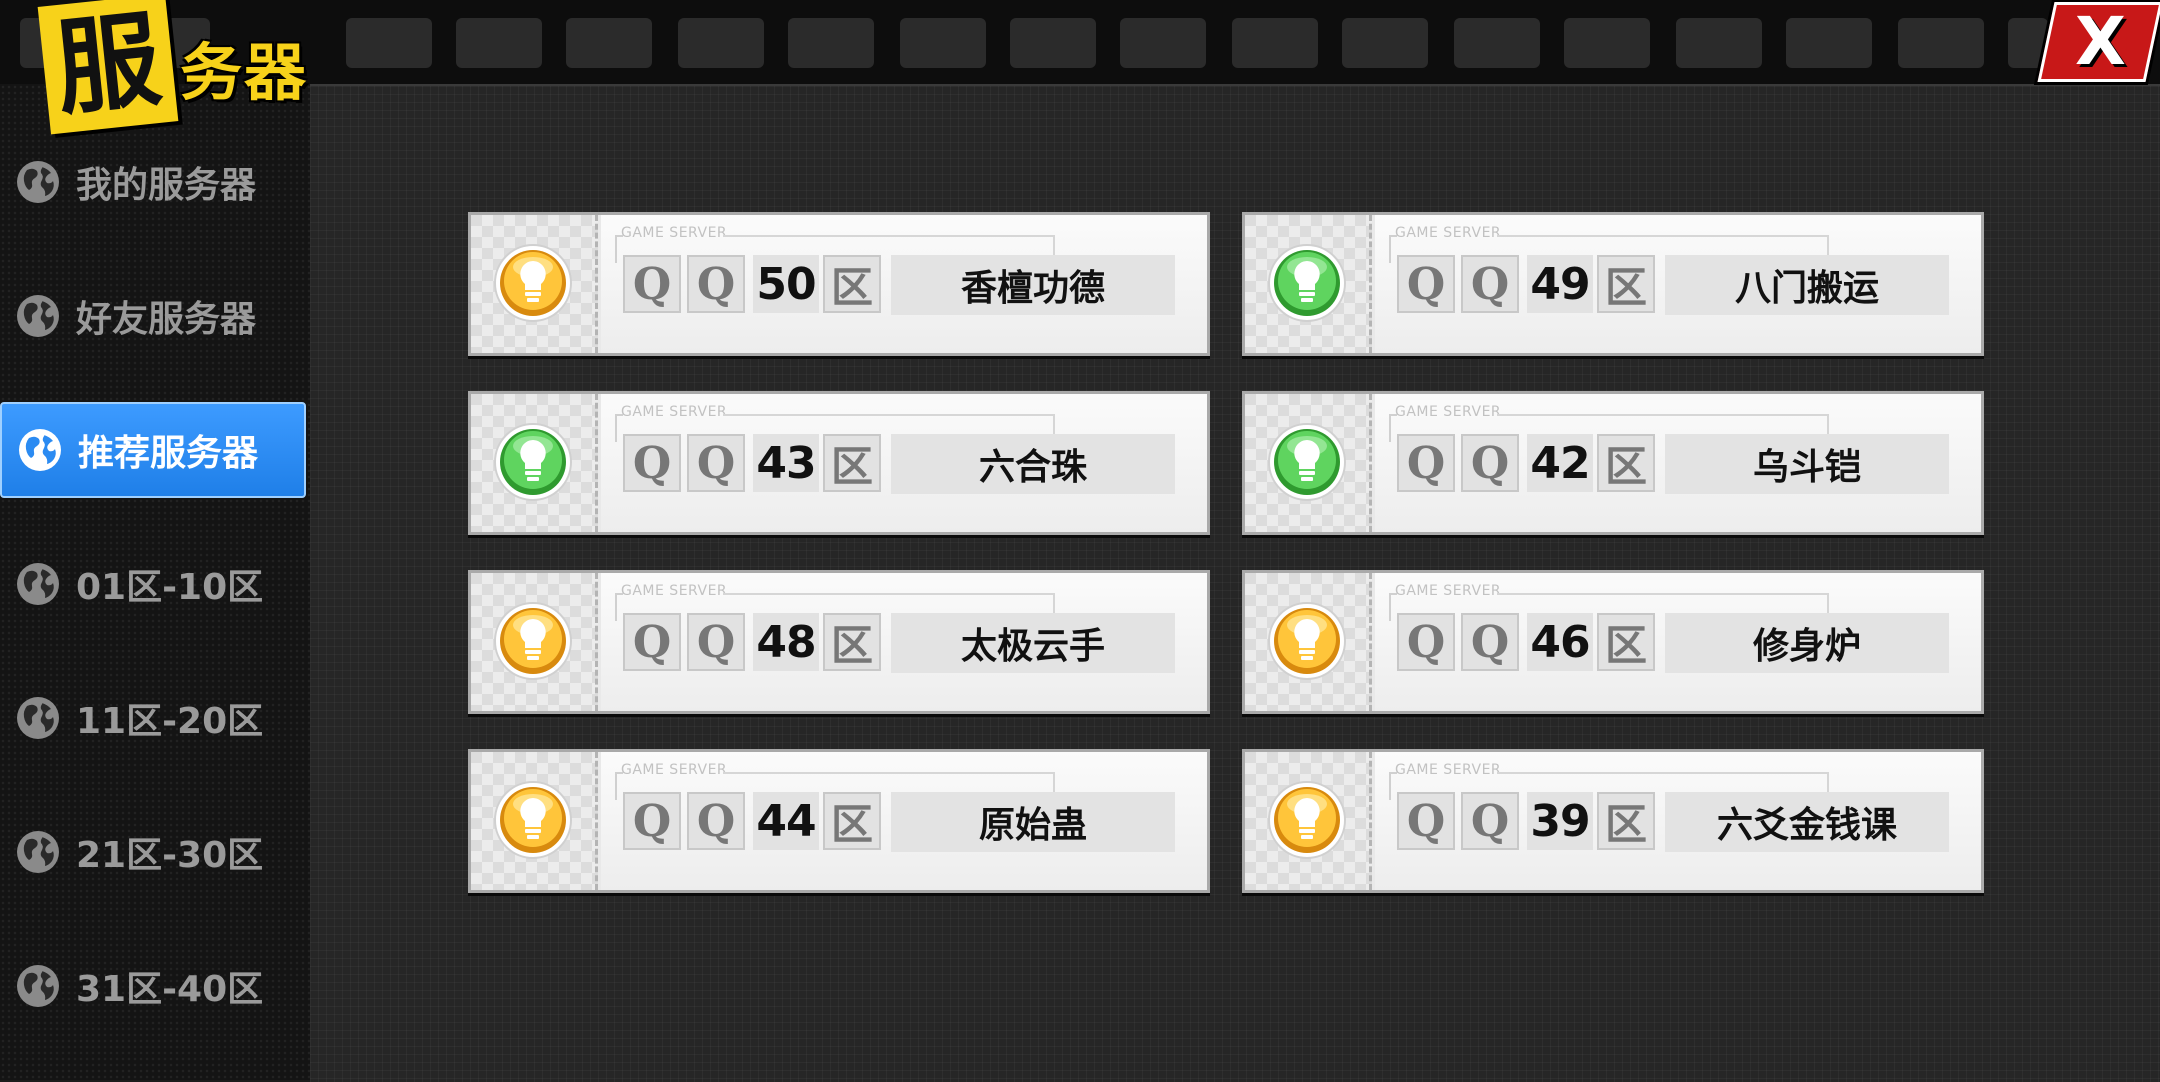  What do you see at coordinates (904, 284) in the screenshot?
I see `card-body: GAME SERVER Q Q 50 区 香檀功德` at bounding box center [904, 284].